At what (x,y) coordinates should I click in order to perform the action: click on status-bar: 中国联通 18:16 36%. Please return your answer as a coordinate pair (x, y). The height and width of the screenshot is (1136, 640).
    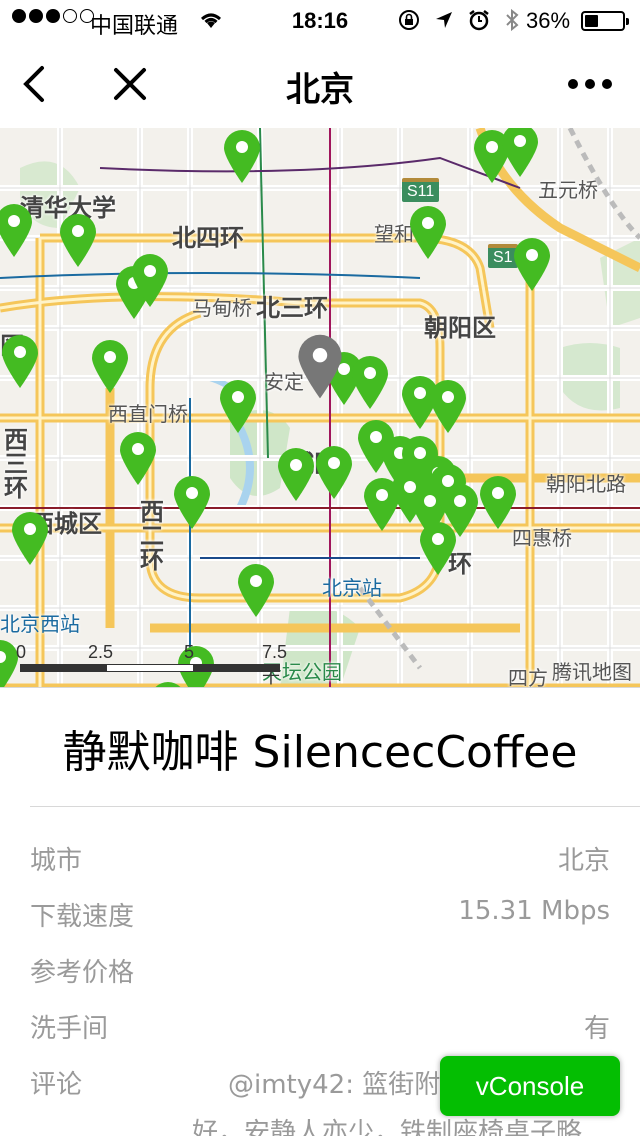
    Looking at the image, I should click on (320, 20).